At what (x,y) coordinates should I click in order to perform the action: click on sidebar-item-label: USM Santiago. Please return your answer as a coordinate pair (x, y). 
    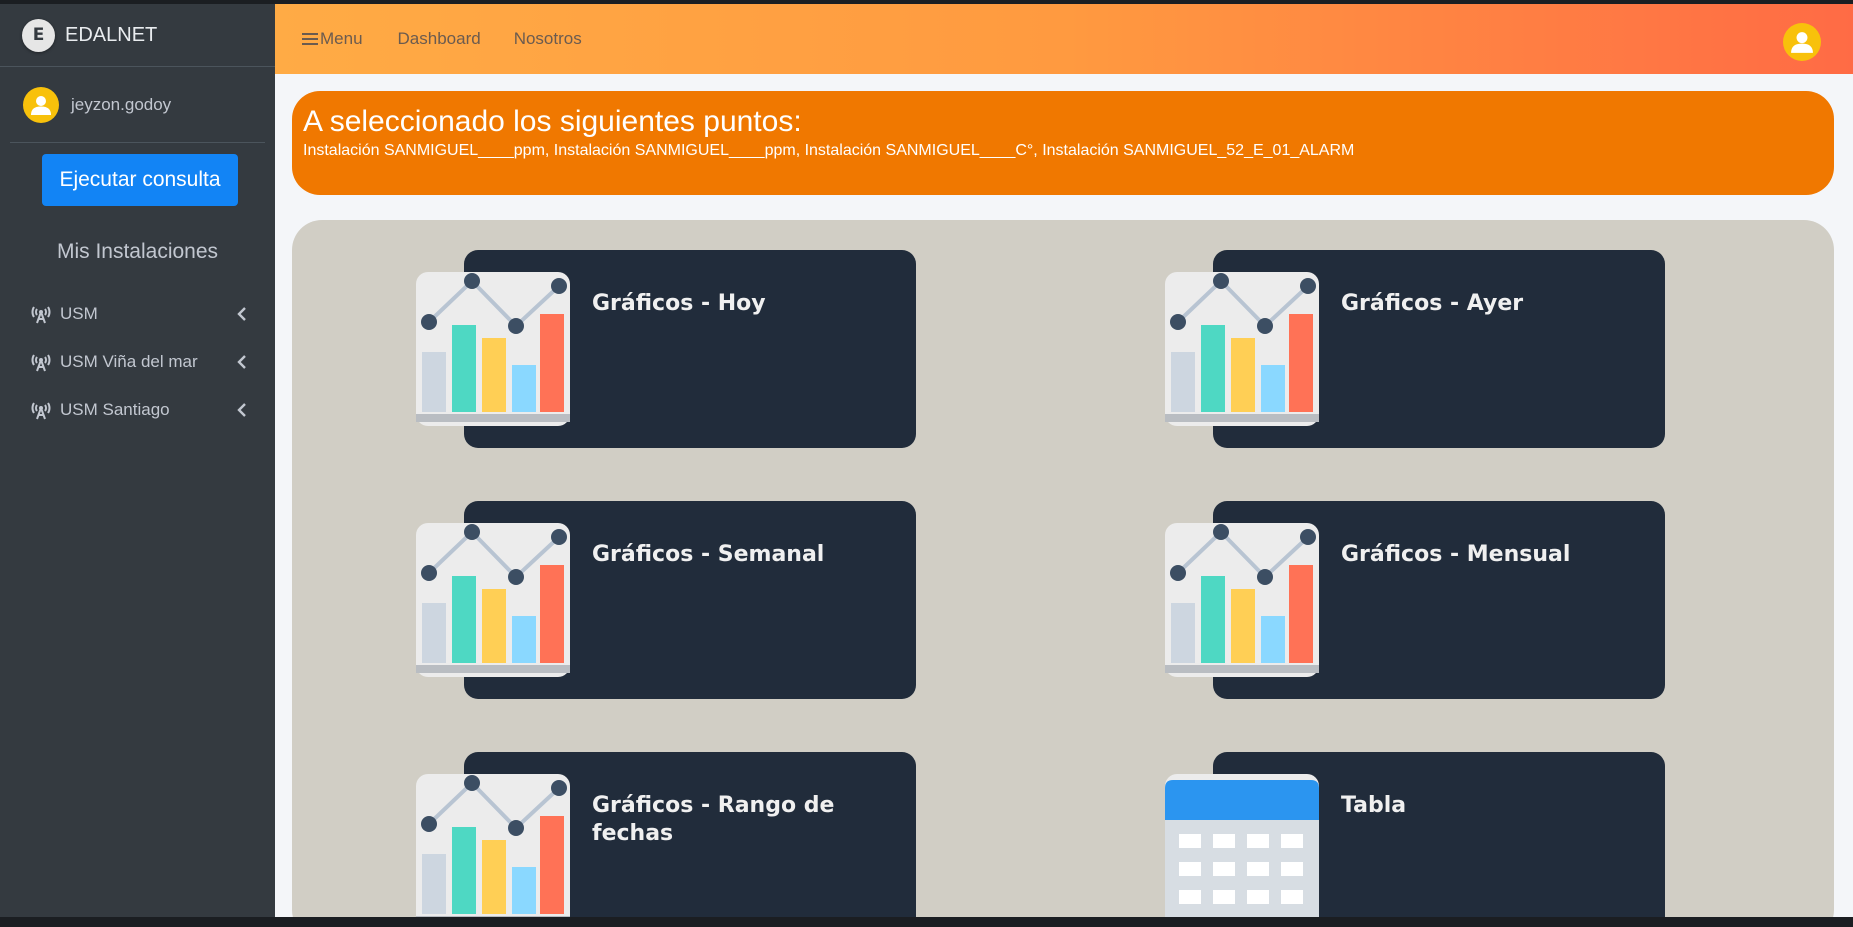
    Looking at the image, I should click on (115, 409).